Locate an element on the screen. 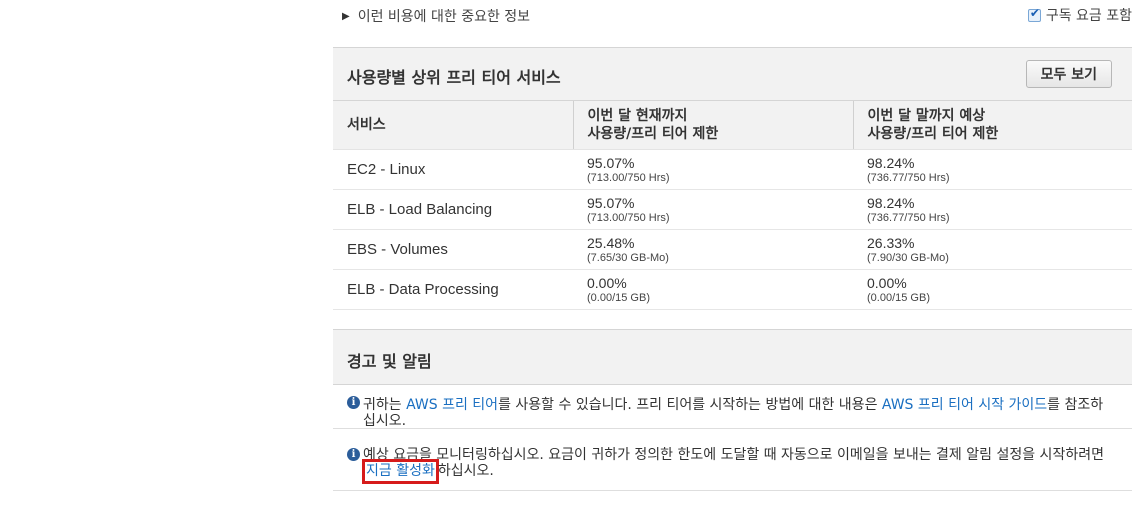  column-header-current: 이번 달 현재까지 사용량/프리 티어 제한 is located at coordinates (712, 125).